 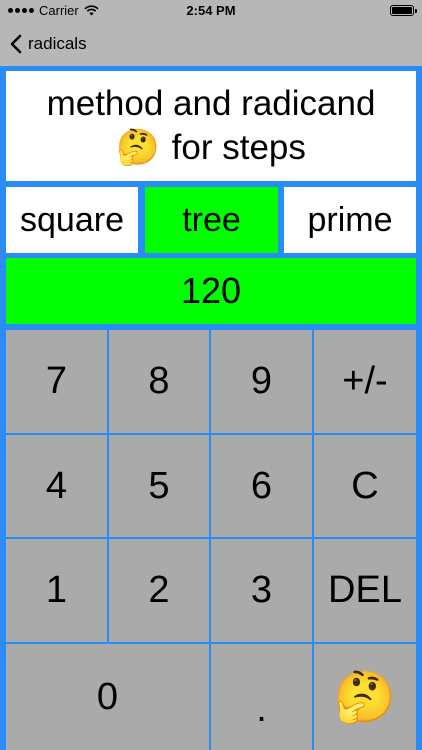 I want to click on back-label: radicals, so click(x=57, y=43).